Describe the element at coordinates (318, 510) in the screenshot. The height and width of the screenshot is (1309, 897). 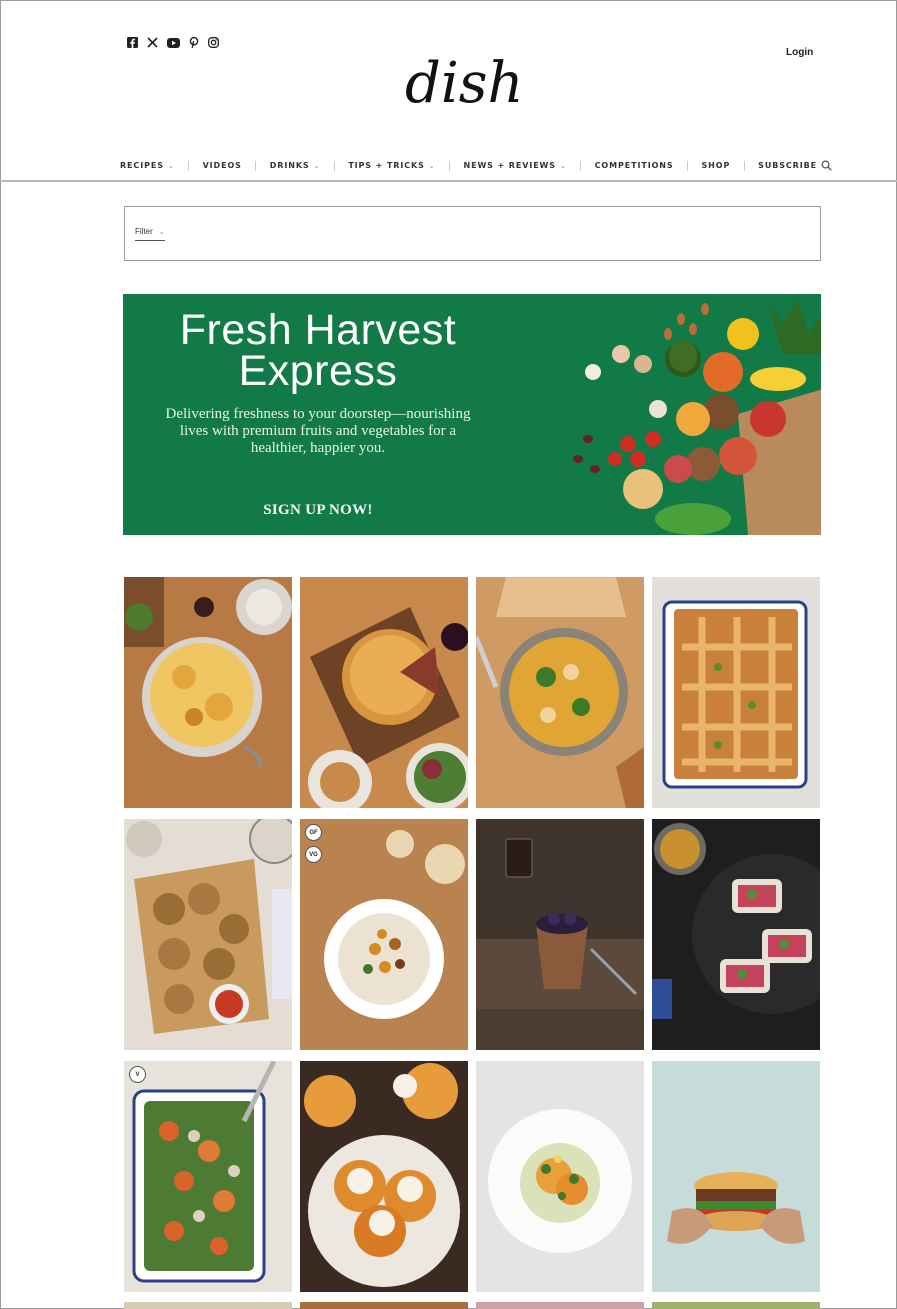
I see `banner-signup-button: SIGN UP NOW!` at that location.